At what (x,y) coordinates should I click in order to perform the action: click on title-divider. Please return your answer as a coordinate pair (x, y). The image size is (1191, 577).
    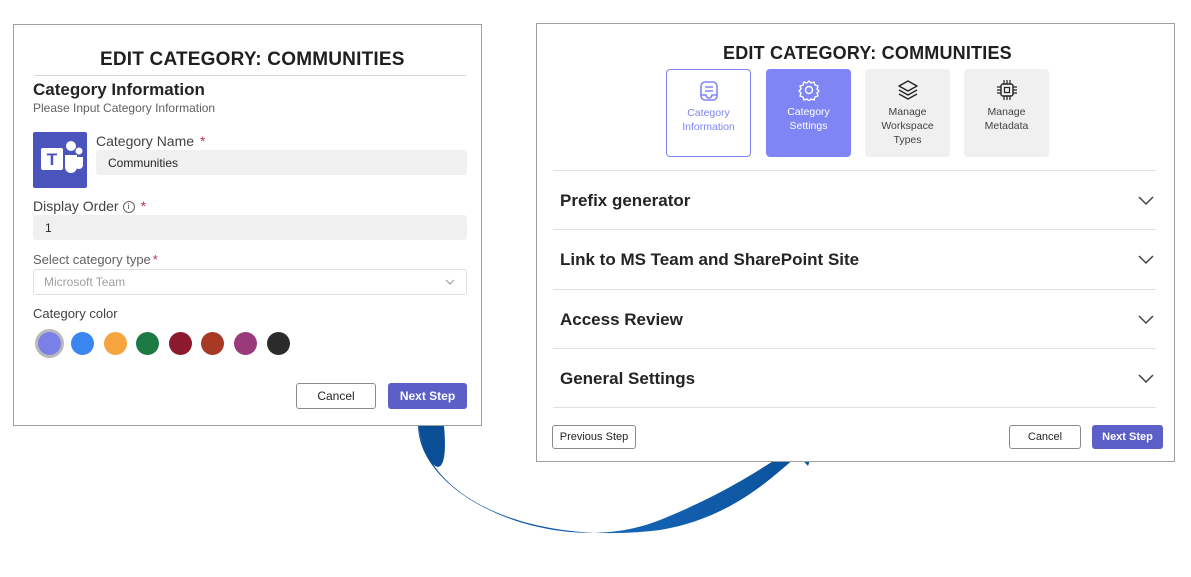
    Looking at the image, I should click on (250, 75).